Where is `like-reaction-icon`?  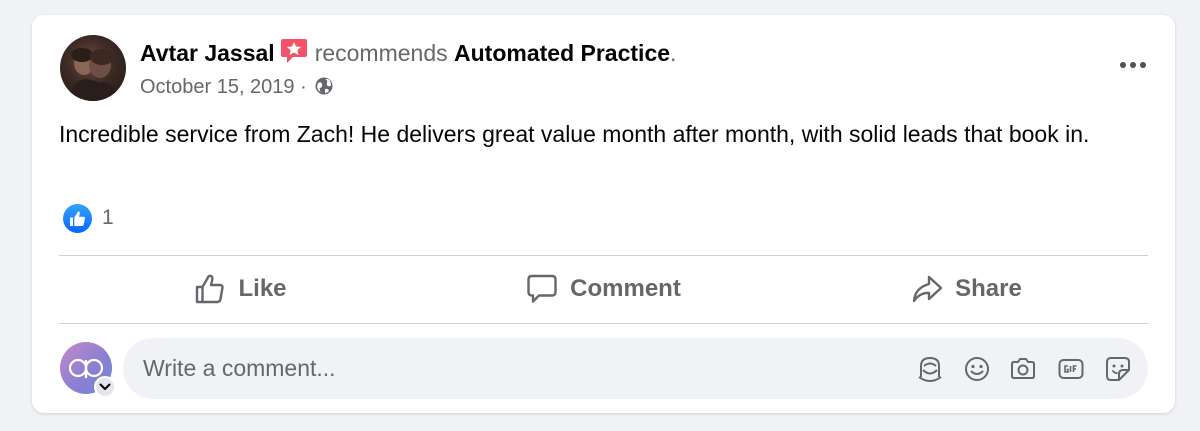 like-reaction-icon is located at coordinates (77, 218).